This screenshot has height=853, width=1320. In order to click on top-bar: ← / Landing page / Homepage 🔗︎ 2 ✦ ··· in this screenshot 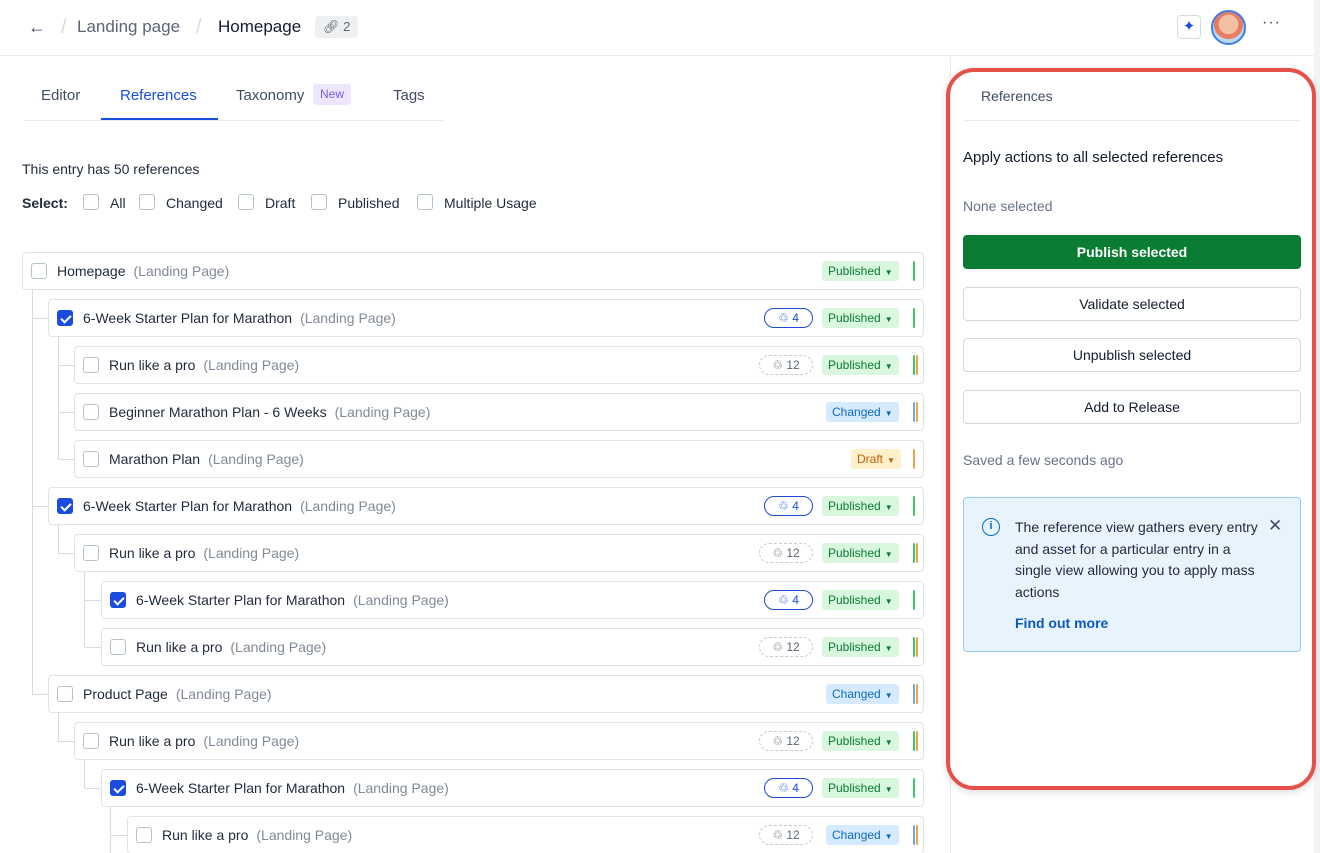, I will do `click(657, 28)`.